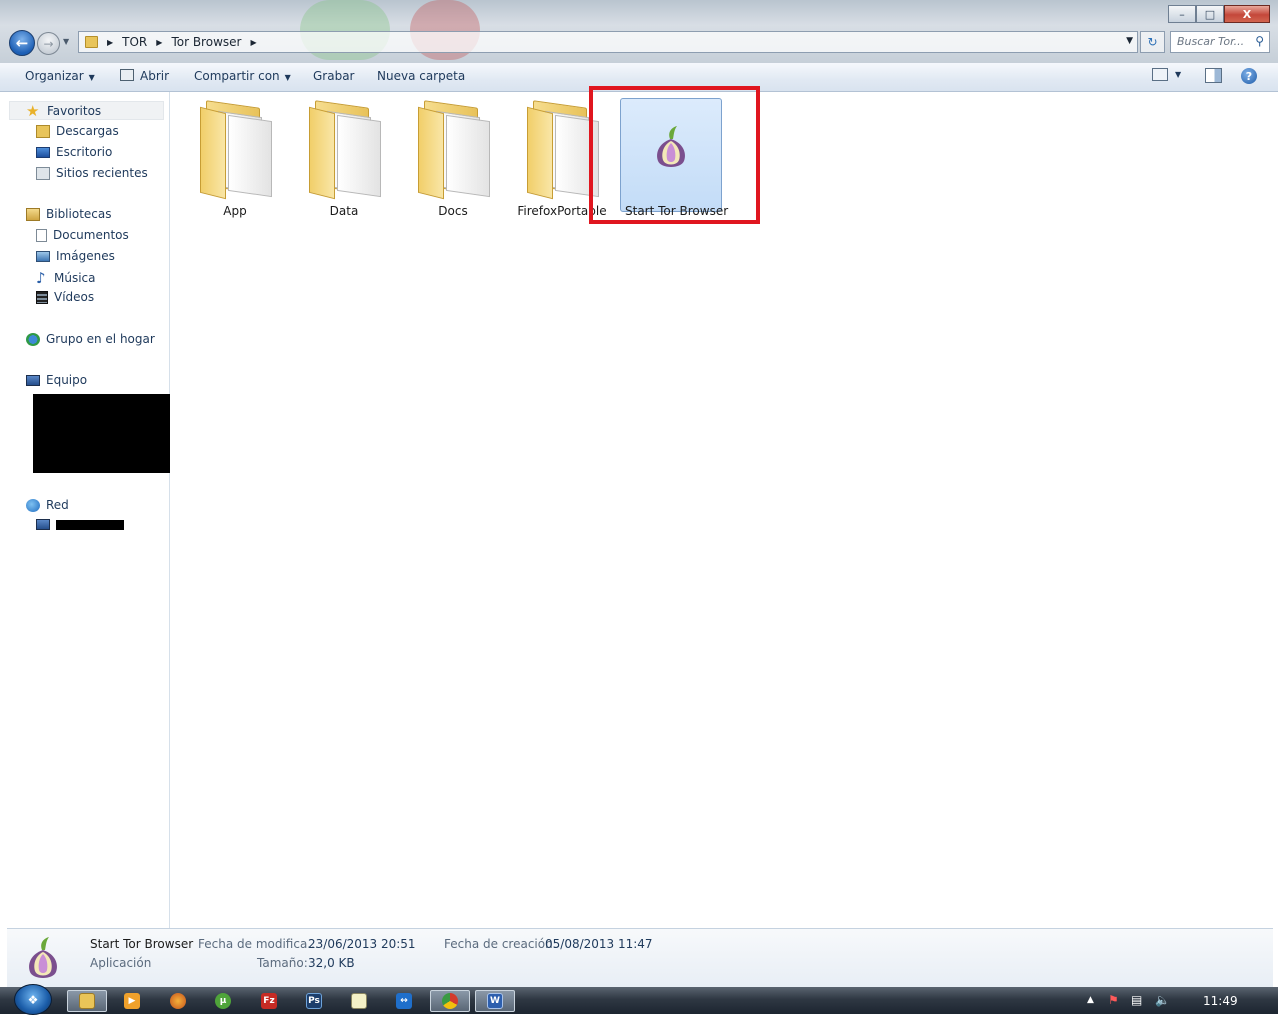 This screenshot has height=1015, width=1278. I want to click on sidebar-item-videos: Vídeos, so click(65, 297).